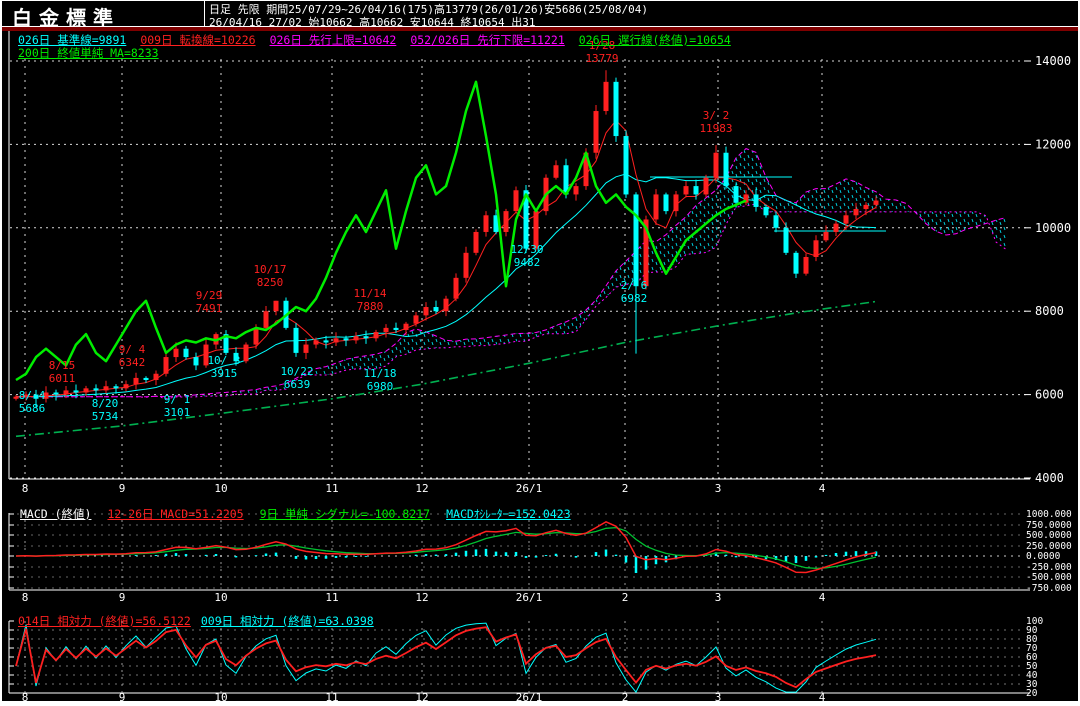 This screenshot has height=706, width=1080. Describe the element at coordinates (1043, 556) in the screenshot. I see `svg-text: 0.0000` at that location.